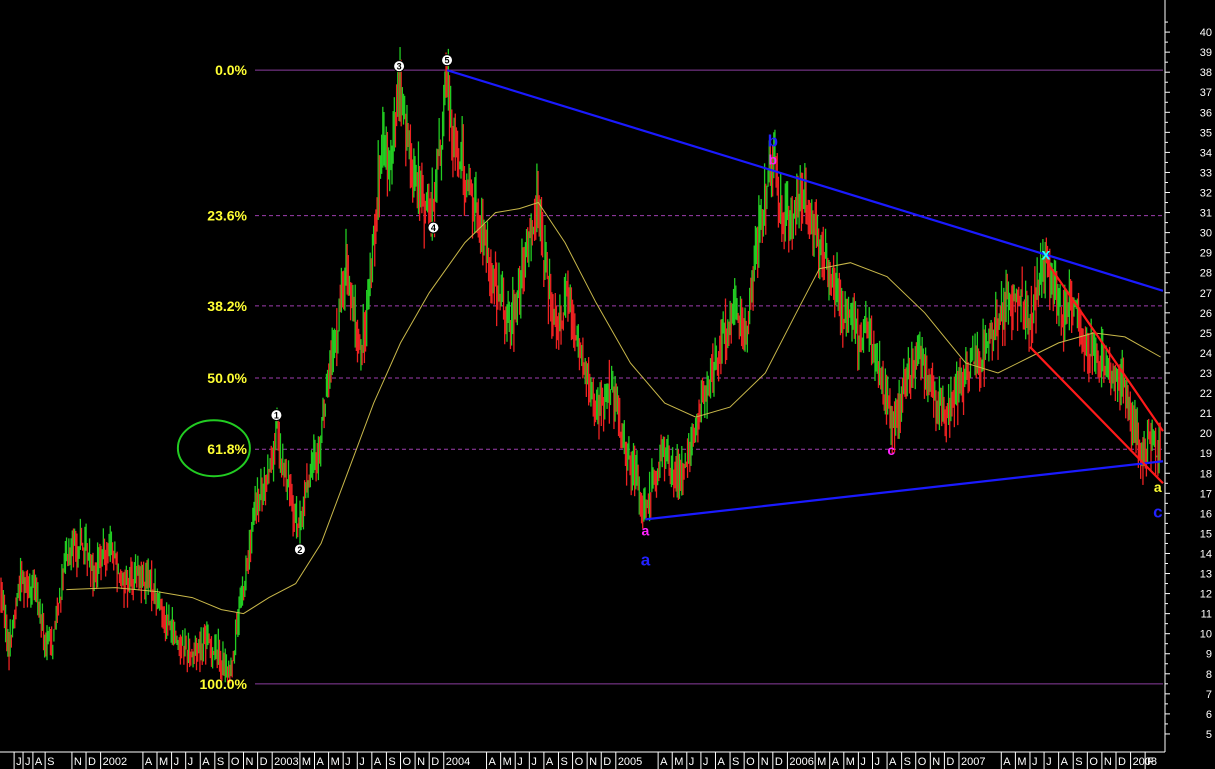 The width and height of the screenshot is (1215, 769). What do you see at coordinates (507, 762) in the screenshot?
I see `x-tick-29: M` at bounding box center [507, 762].